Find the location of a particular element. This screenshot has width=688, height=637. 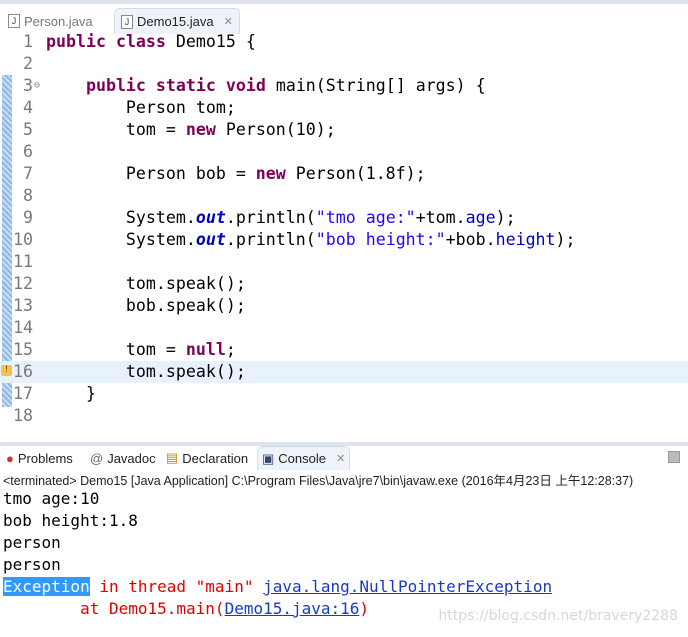

stack-text: at Demo15.main( is located at coordinates (114, 608).